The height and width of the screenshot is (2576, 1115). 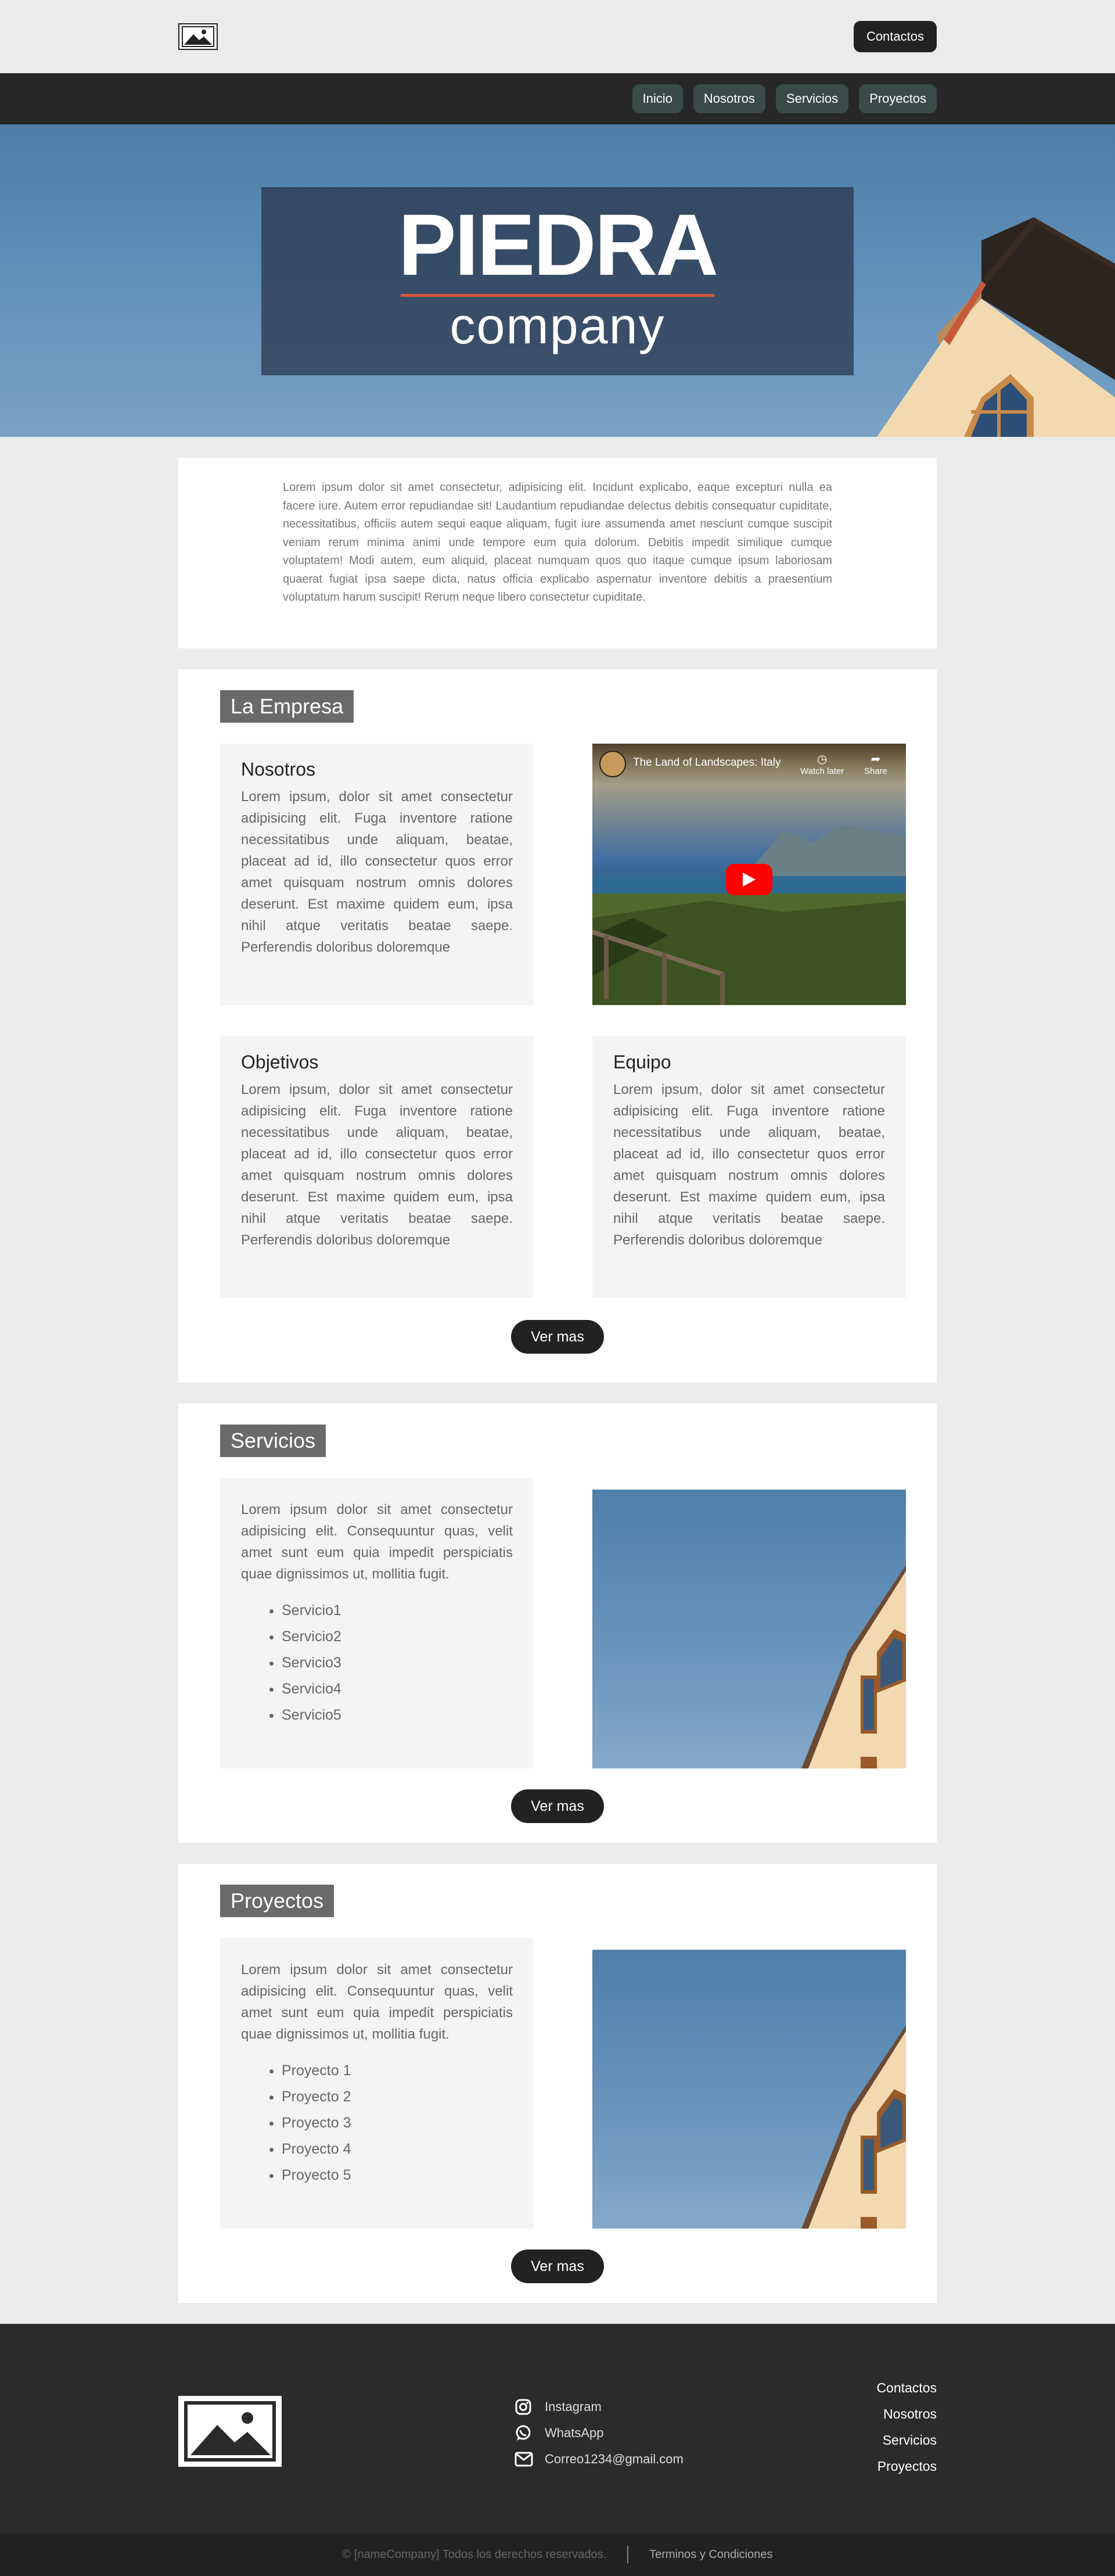 I want to click on list-item: Servicio2, so click(x=397, y=1637).